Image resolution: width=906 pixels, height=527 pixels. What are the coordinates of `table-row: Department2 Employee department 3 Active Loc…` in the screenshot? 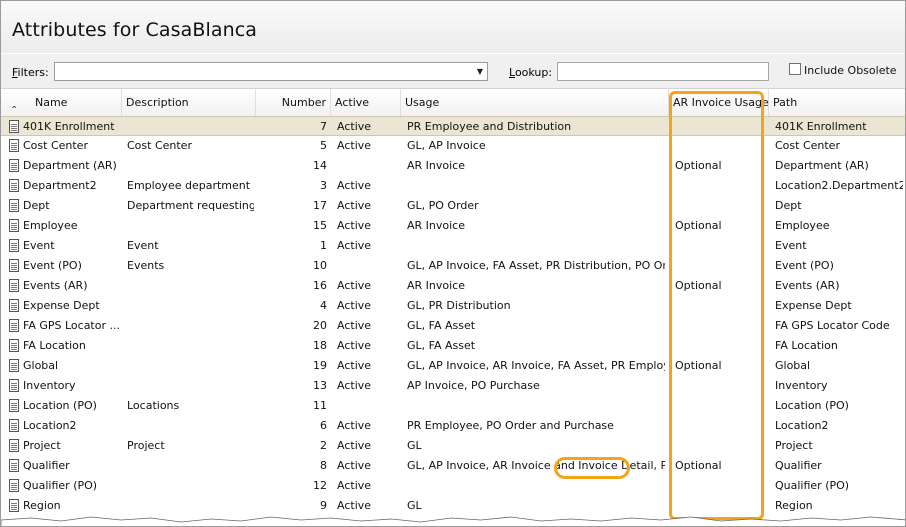 It's located at (453, 186).